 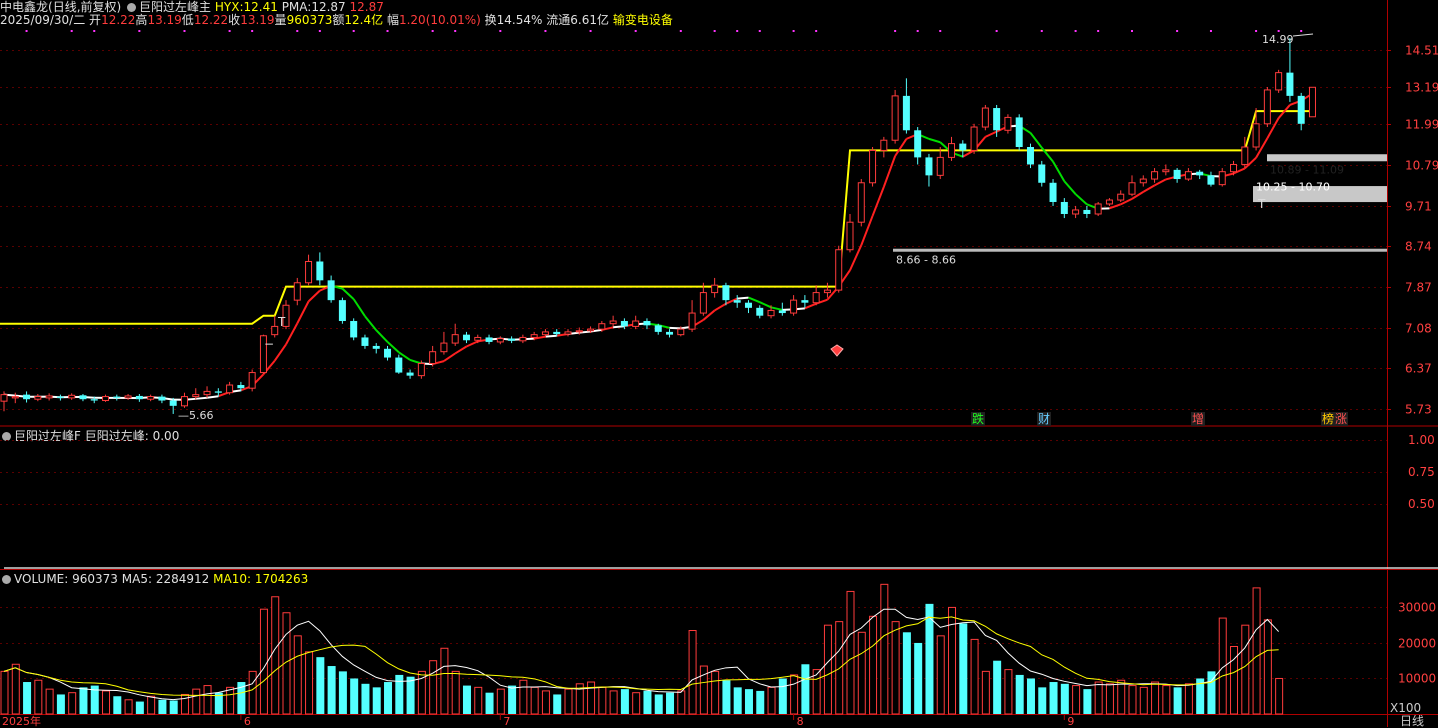 What do you see at coordinates (837, 350) in the screenshot?
I see `diamond-icon` at bounding box center [837, 350].